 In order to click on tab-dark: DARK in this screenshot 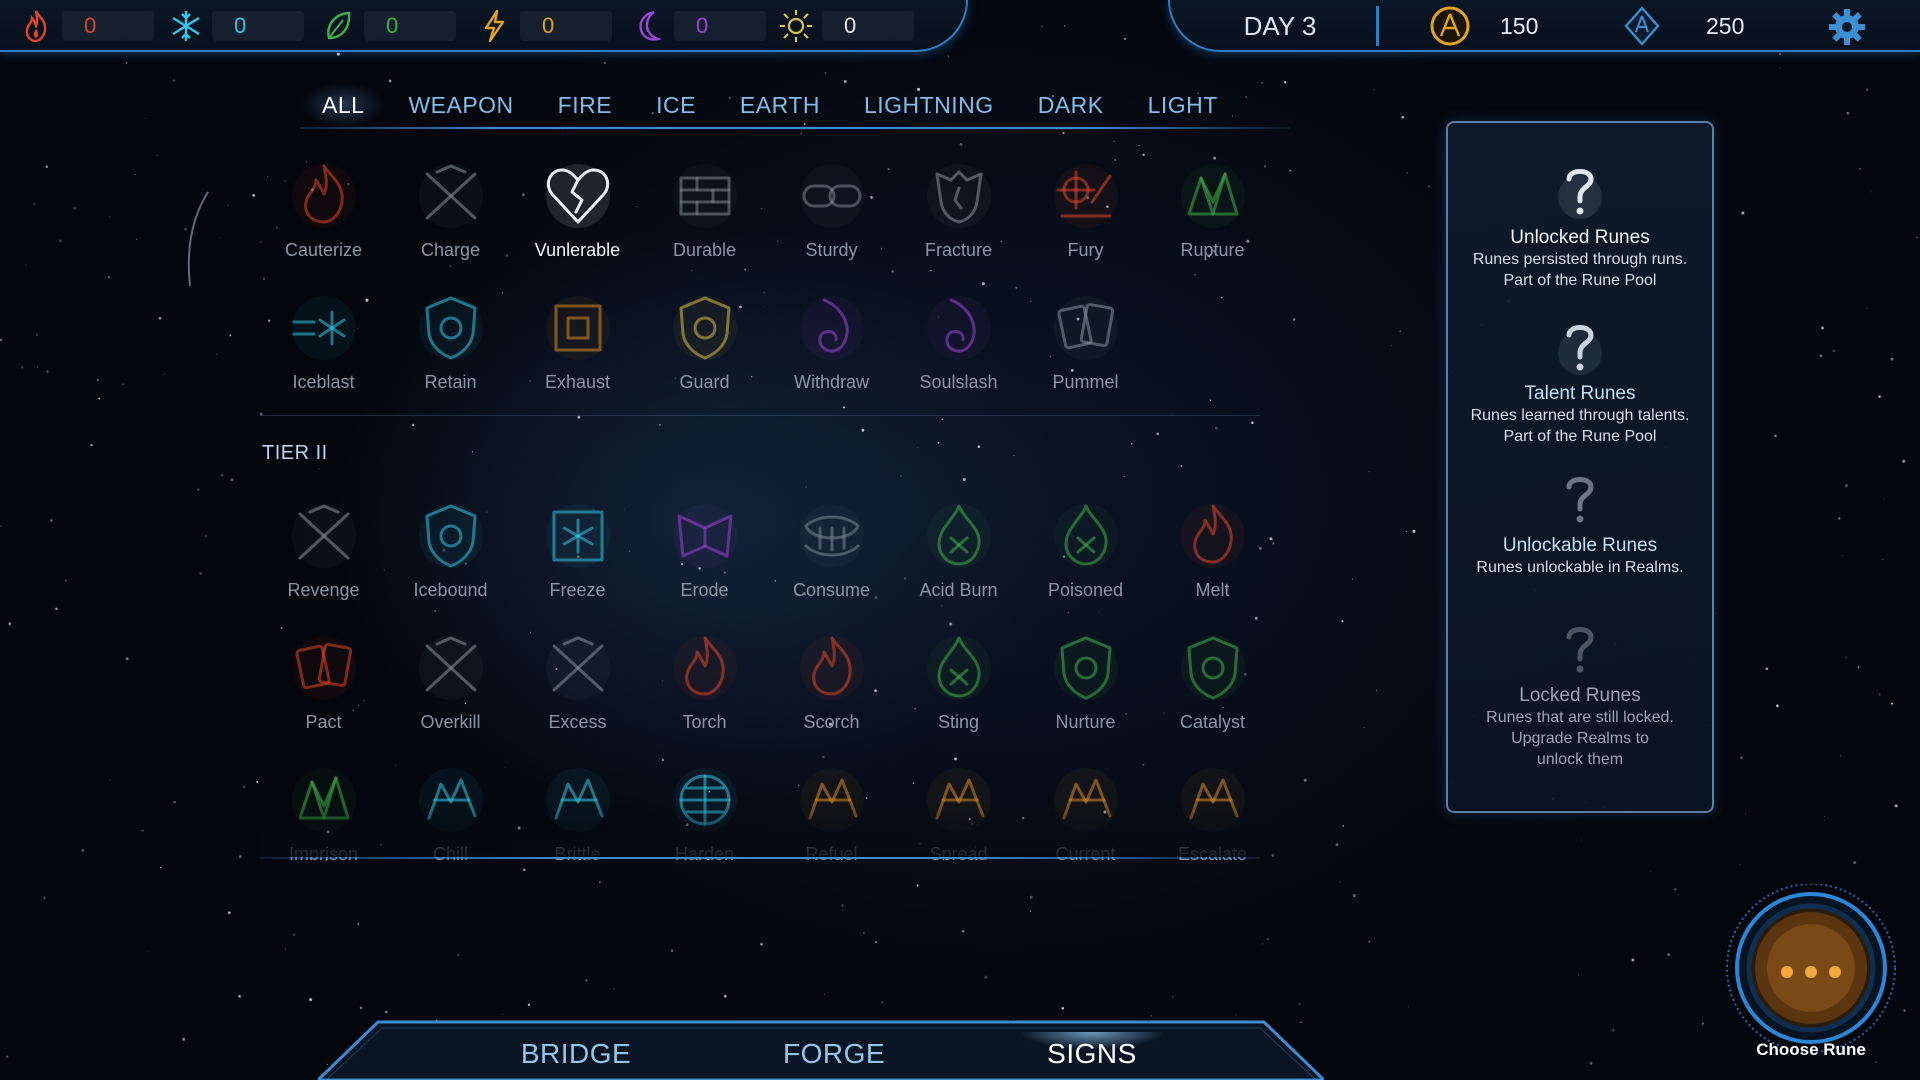, I will do `click(1071, 105)`.